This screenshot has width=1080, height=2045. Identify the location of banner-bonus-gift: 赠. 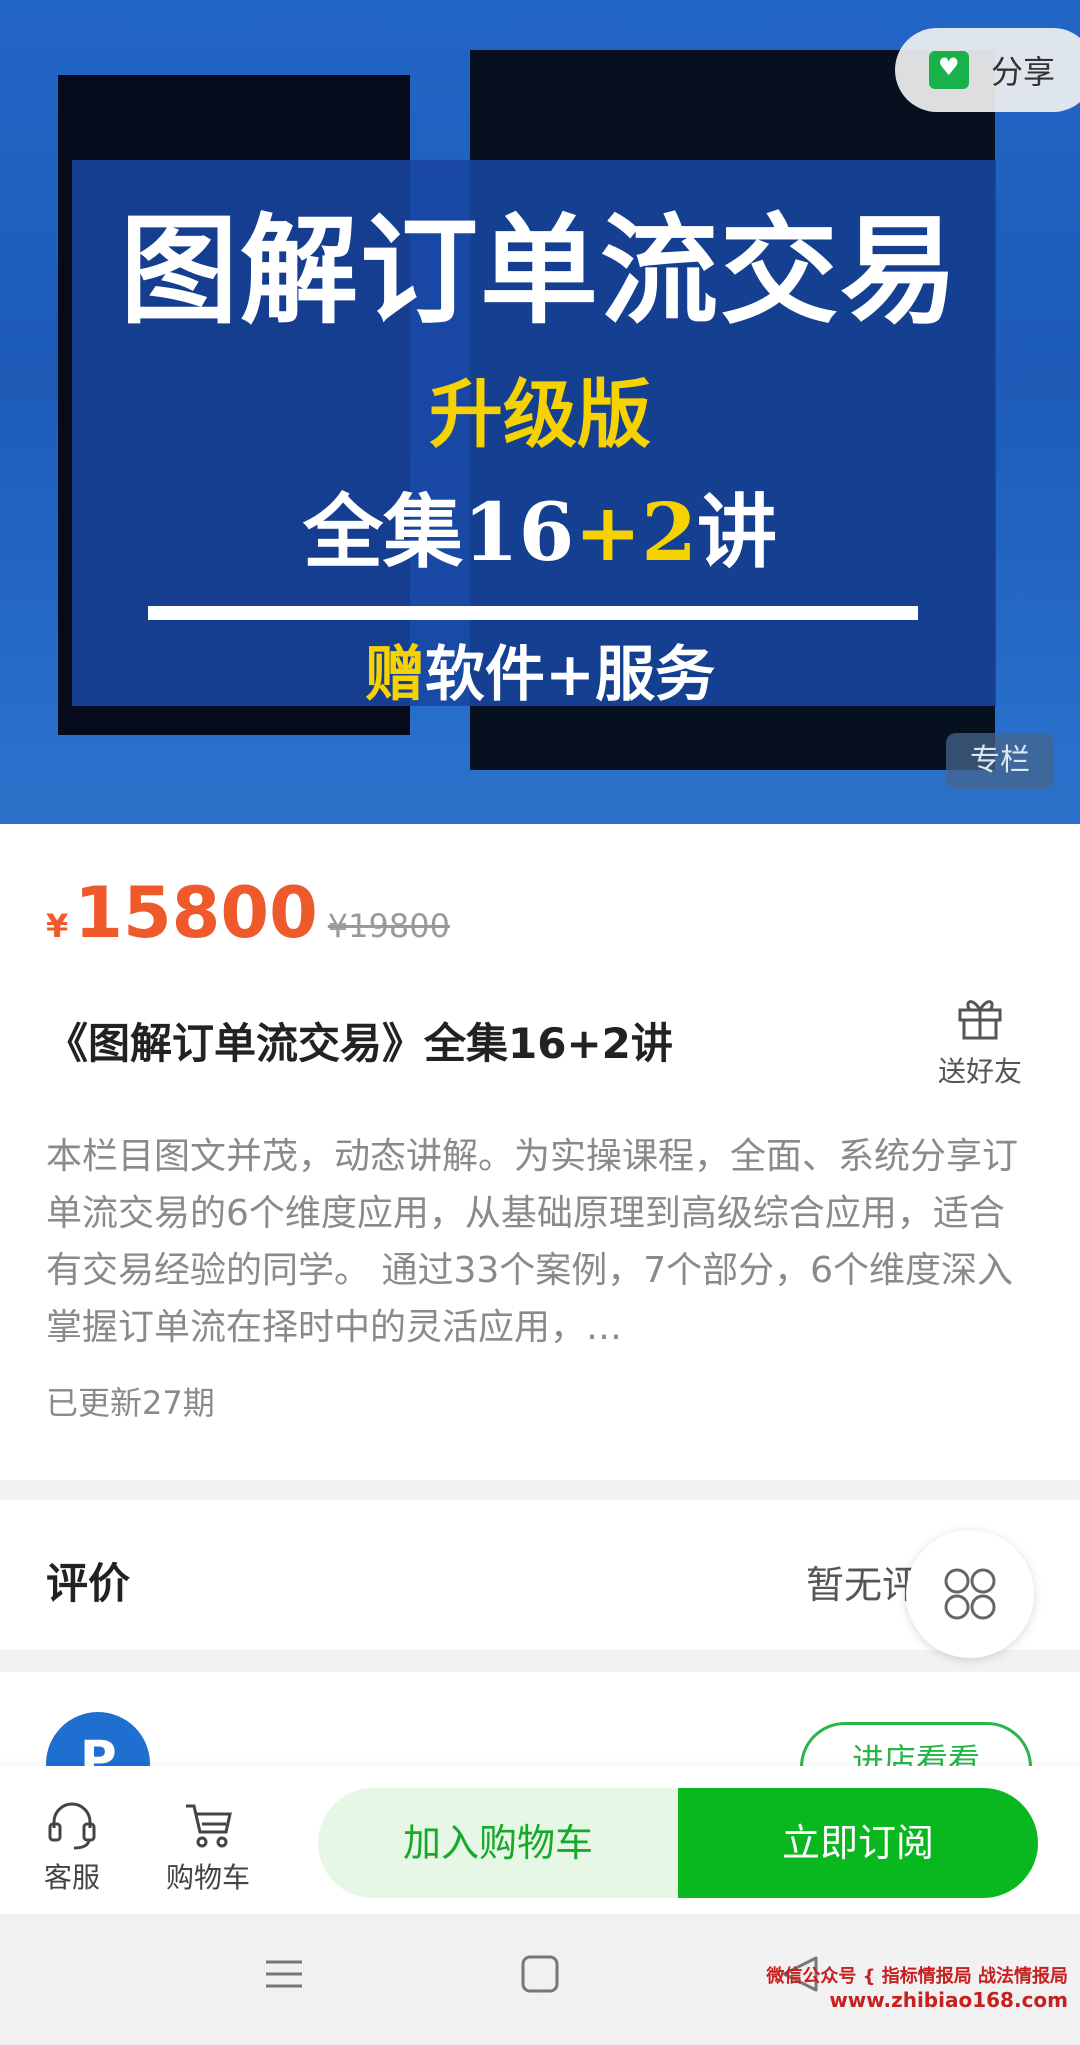
(394, 675).